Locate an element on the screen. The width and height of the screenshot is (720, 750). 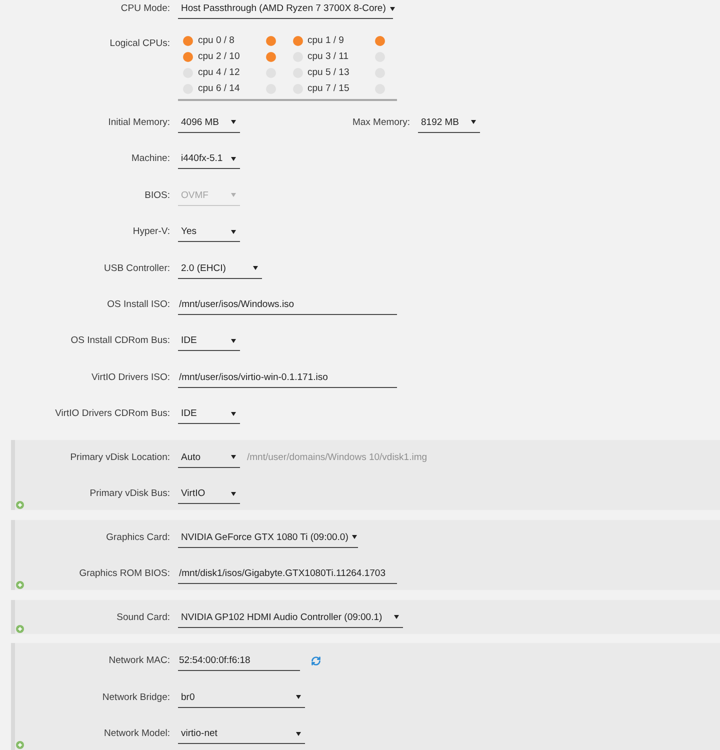
field-label: Initial Memory: is located at coordinates (139, 123).